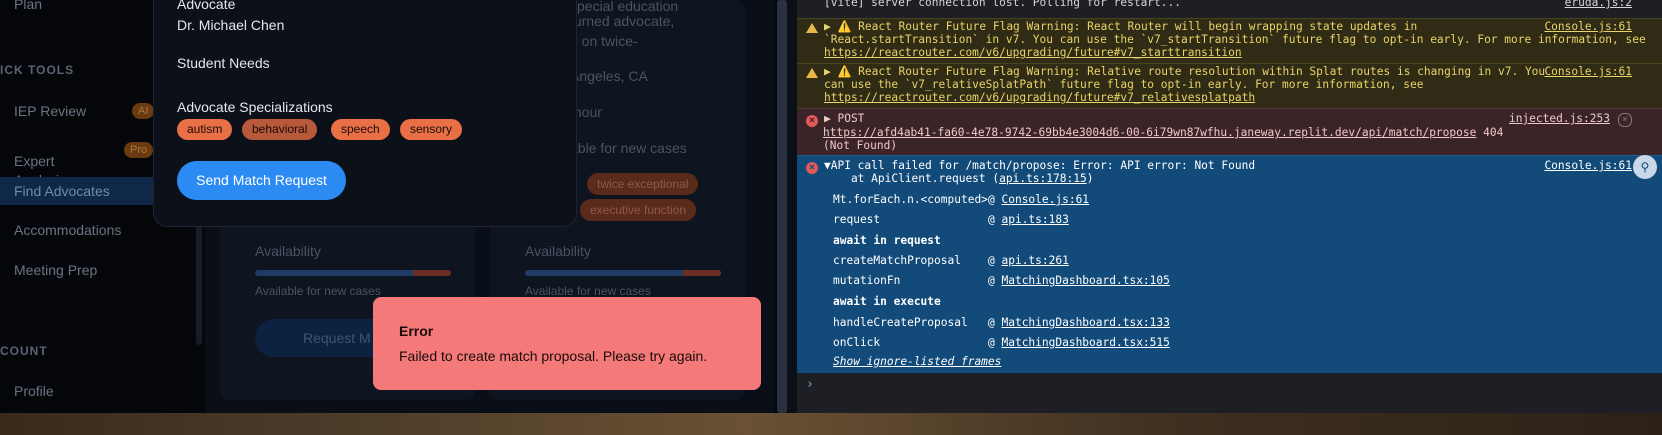 This screenshot has height=435, width=1662. What do you see at coordinates (782, 206) in the screenshot?
I see `panel-divider` at bounding box center [782, 206].